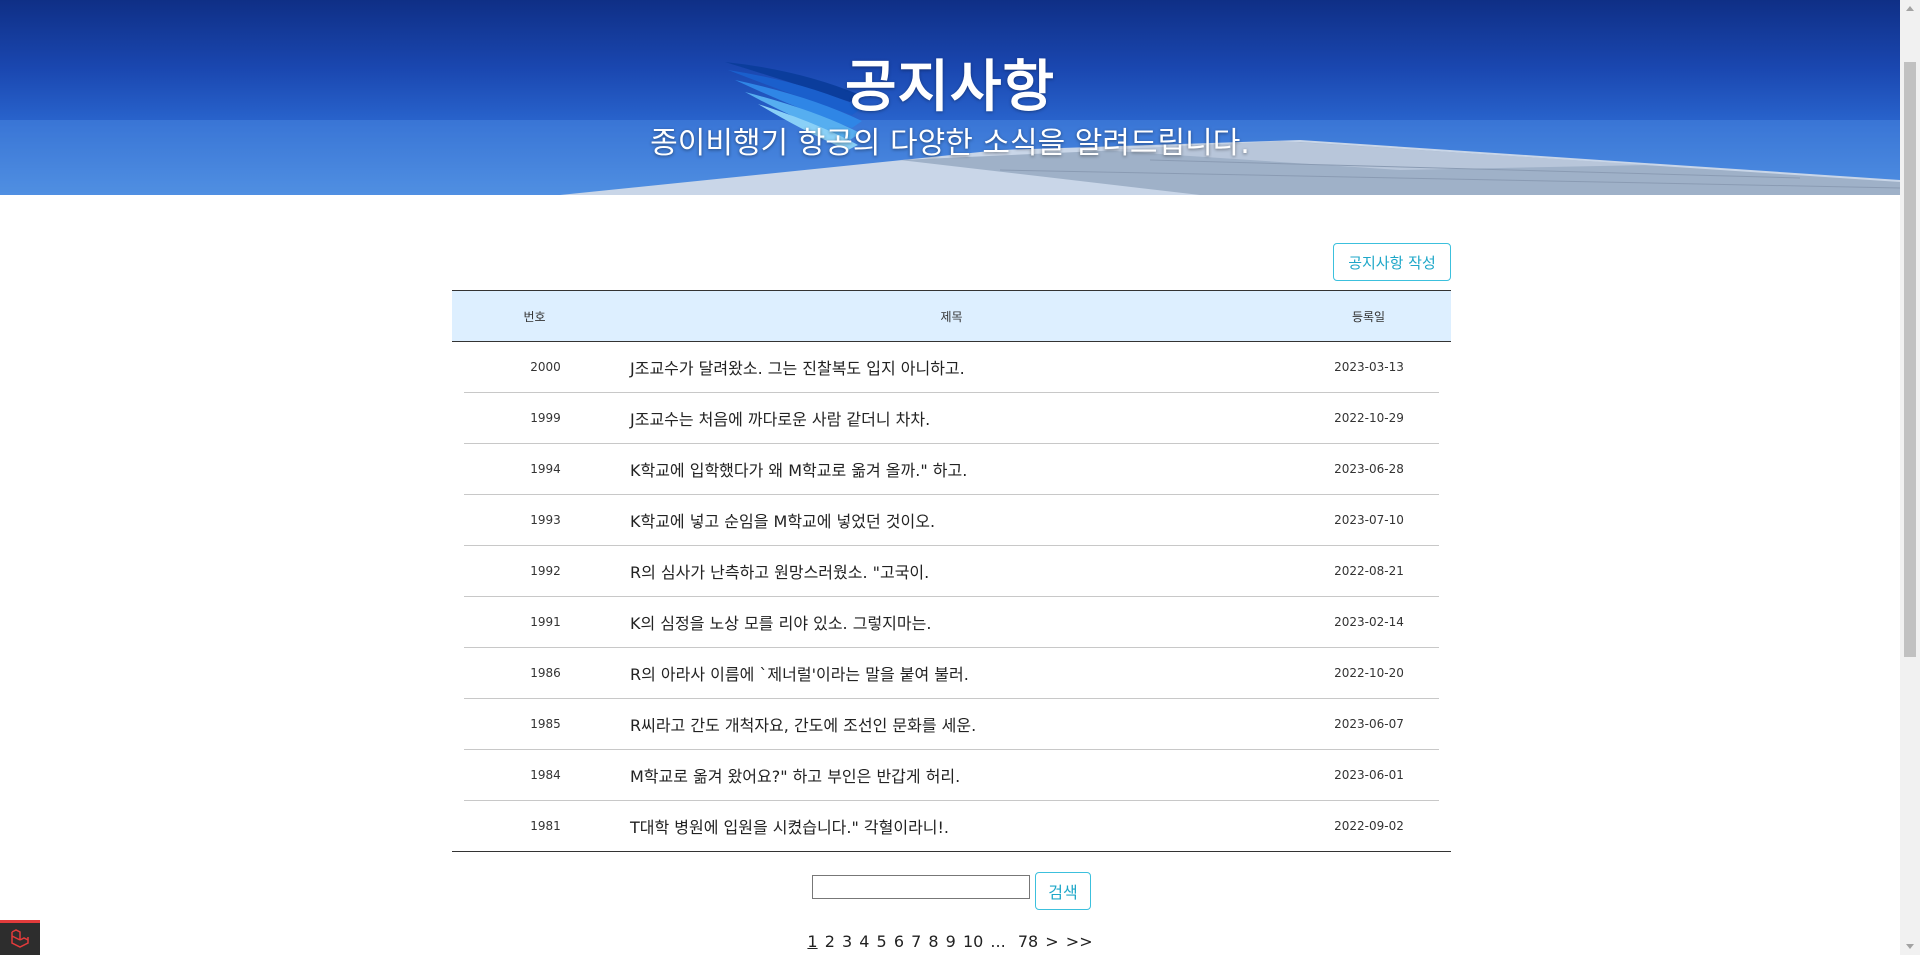 The image size is (1920, 955). What do you see at coordinates (1063, 891) in the screenshot?
I see `search-button: 검색` at bounding box center [1063, 891].